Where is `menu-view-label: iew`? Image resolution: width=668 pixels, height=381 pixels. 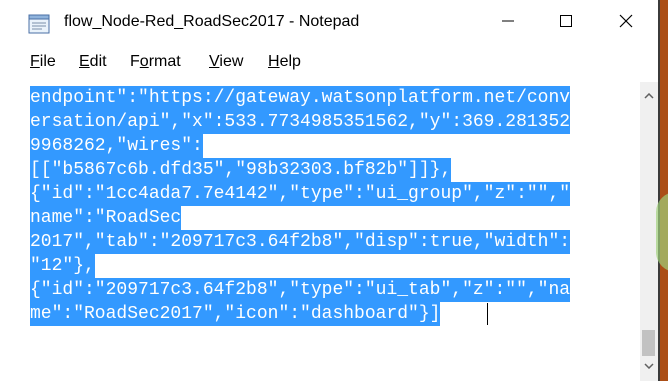
menu-view-label: iew is located at coordinates (231, 61).